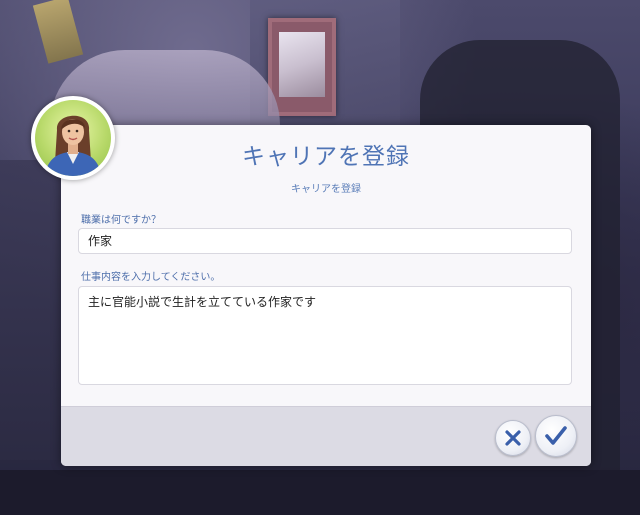  I want to click on dialog-subtitle: キャリアを登録, so click(326, 189).